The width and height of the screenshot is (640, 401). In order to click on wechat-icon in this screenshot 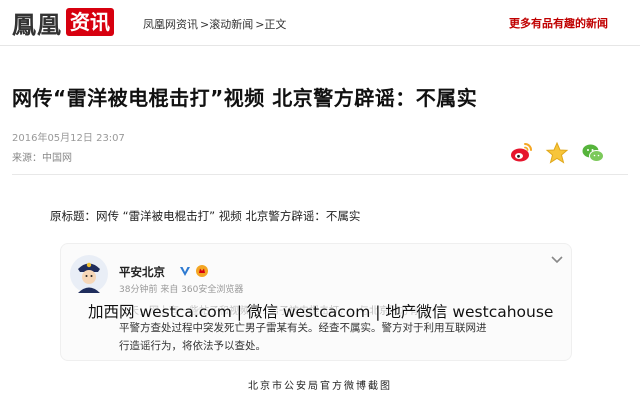, I will do `click(593, 153)`.